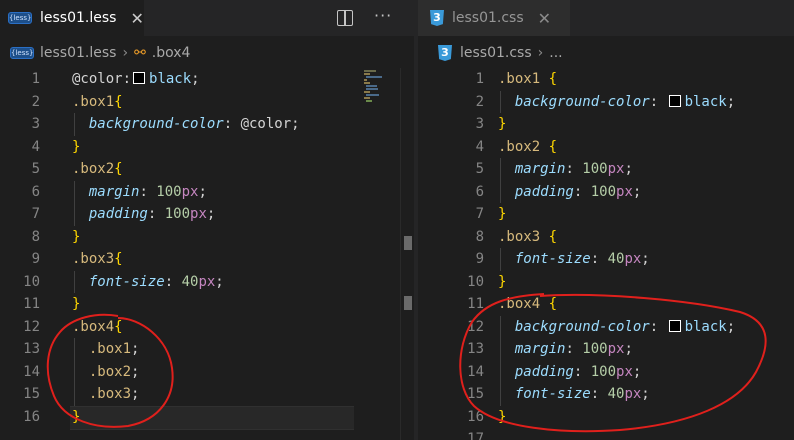 This screenshot has width=794, height=440. I want to click on code-line: 15 font-size: 40px;, so click(606, 394).